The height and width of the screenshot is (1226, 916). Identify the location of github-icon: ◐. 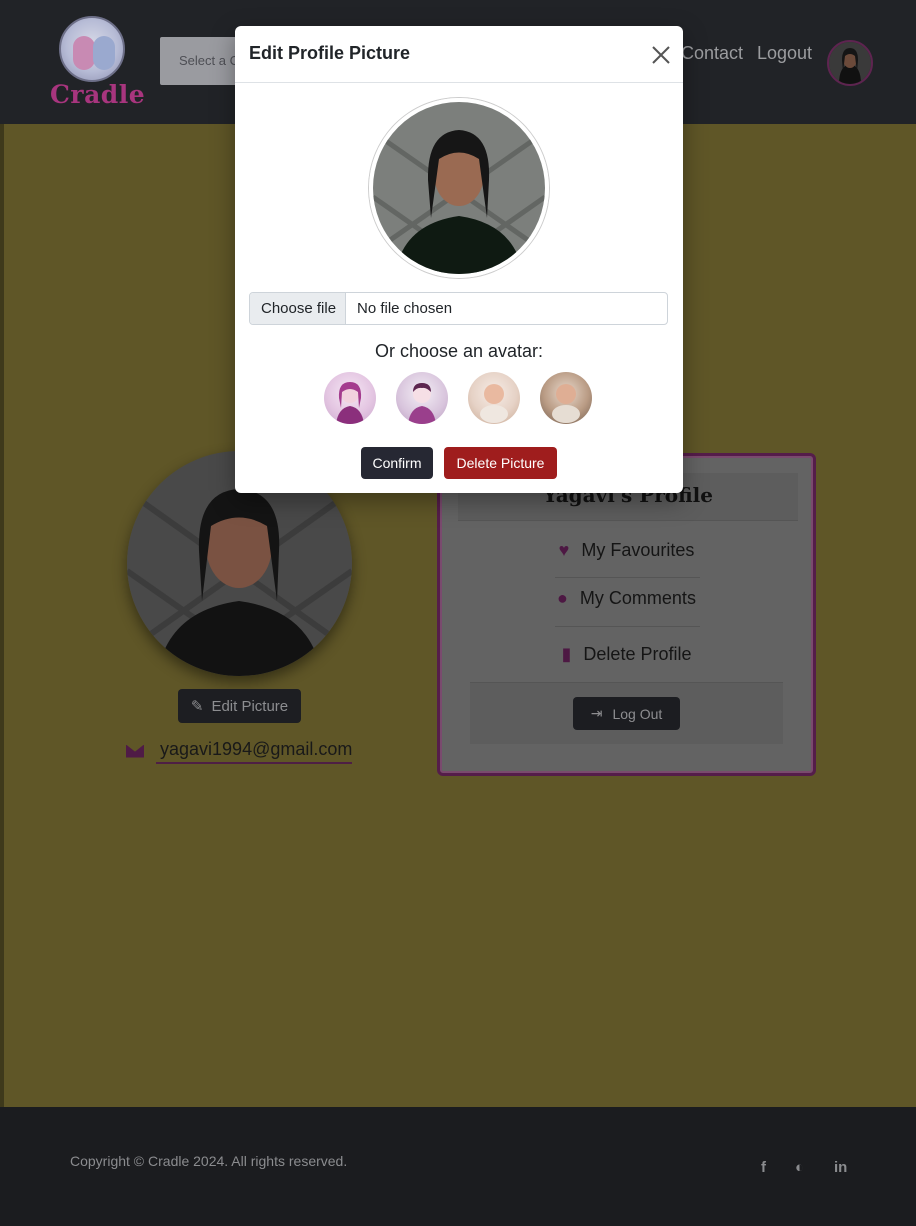
(799, 1167).